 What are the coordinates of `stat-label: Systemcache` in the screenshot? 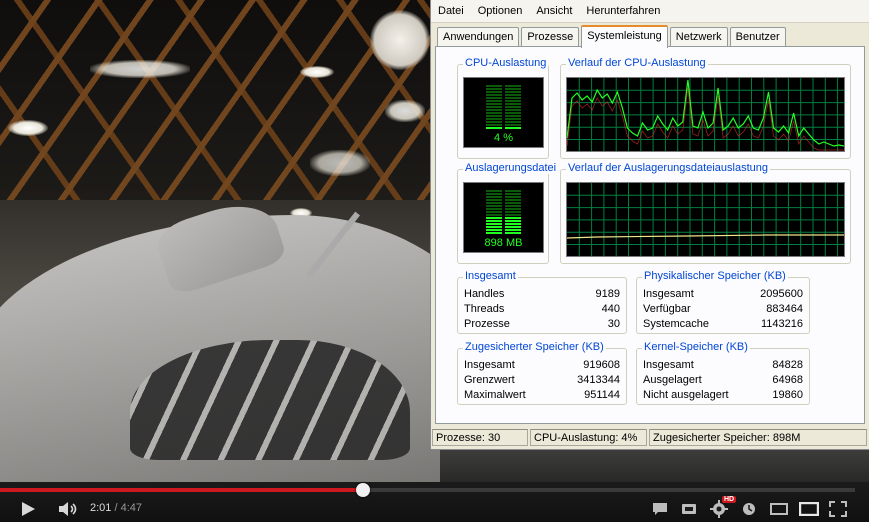 It's located at (676, 324).